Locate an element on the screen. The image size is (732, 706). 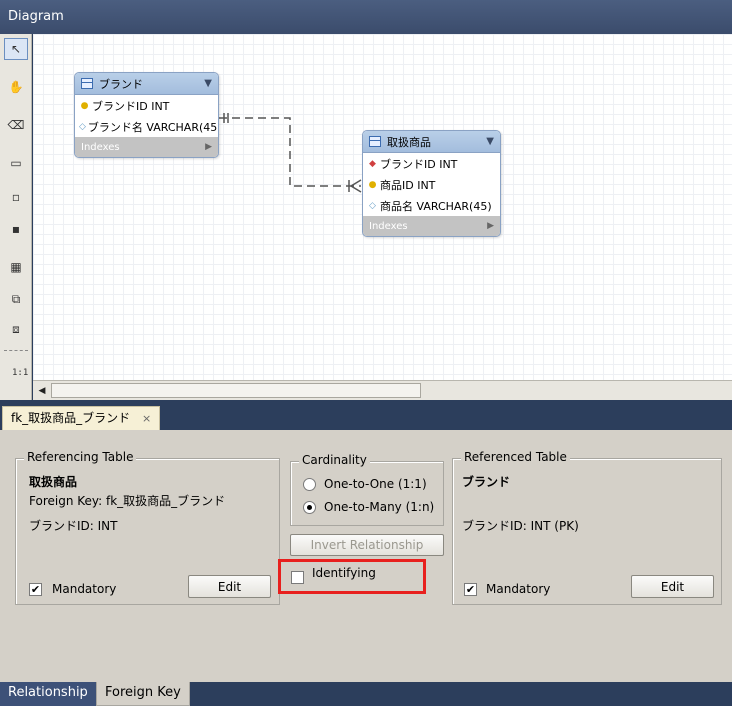
entity-brand-title: ブランド is located at coordinates (121, 84).